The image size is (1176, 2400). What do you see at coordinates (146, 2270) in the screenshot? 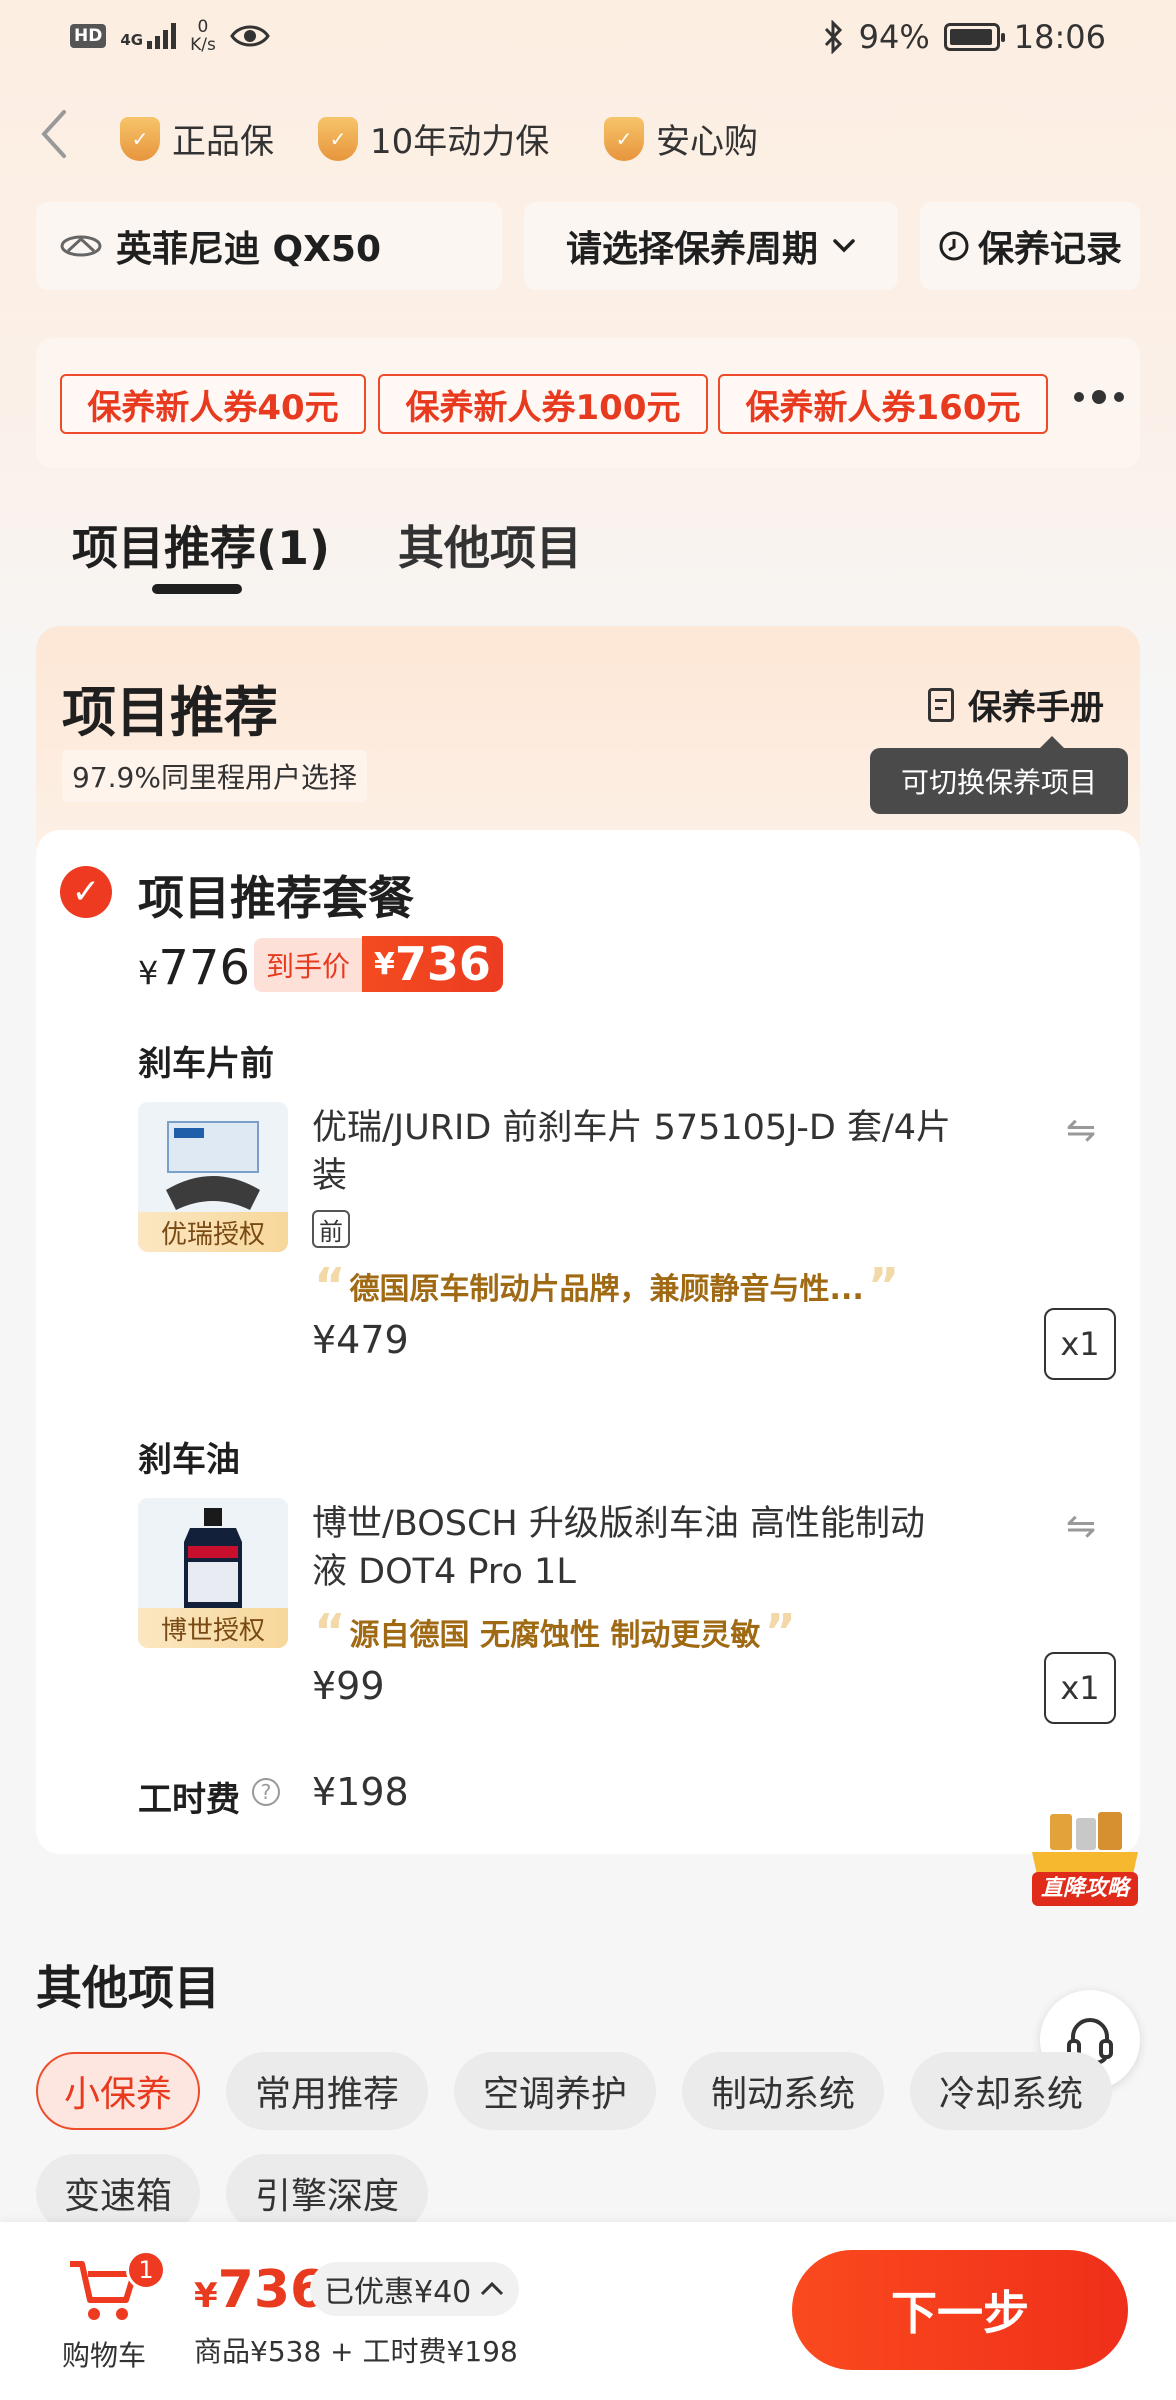
I see `cart-count-badge: 1` at bounding box center [146, 2270].